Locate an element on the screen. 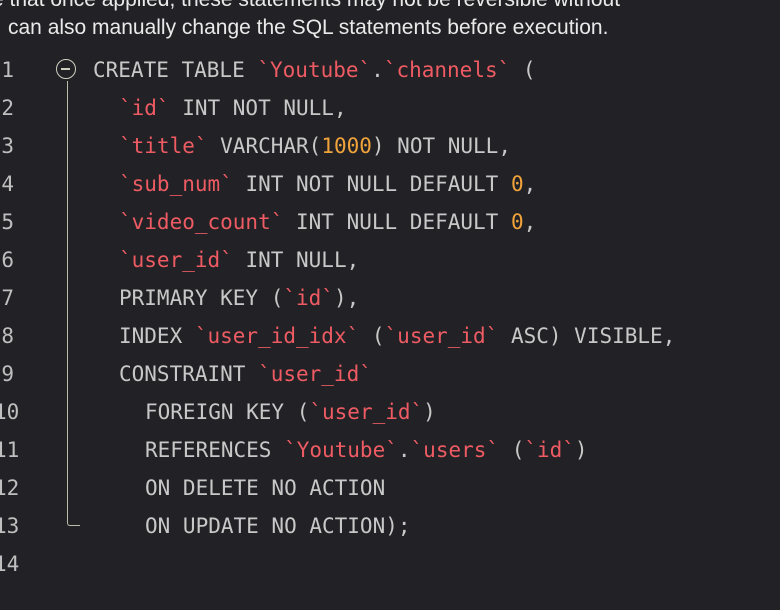 The height and width of the screenshot is (610, 780). code-line: 9 CONSTRAINT `user_id` is located at coordinates (390, 374).